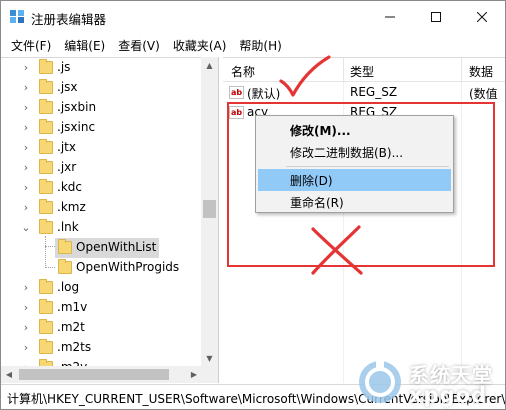  I want to click on tree-item: › .kmz, so click(101, 208).